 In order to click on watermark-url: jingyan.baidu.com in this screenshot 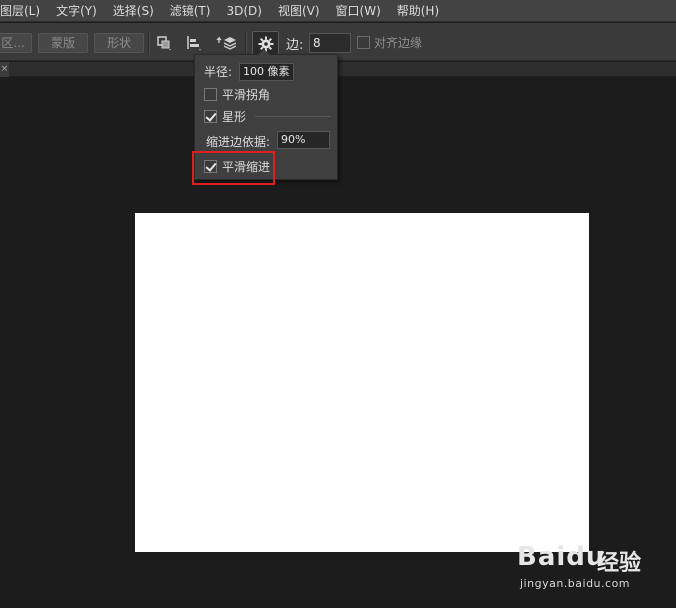, I will do `click(575, 583)`.